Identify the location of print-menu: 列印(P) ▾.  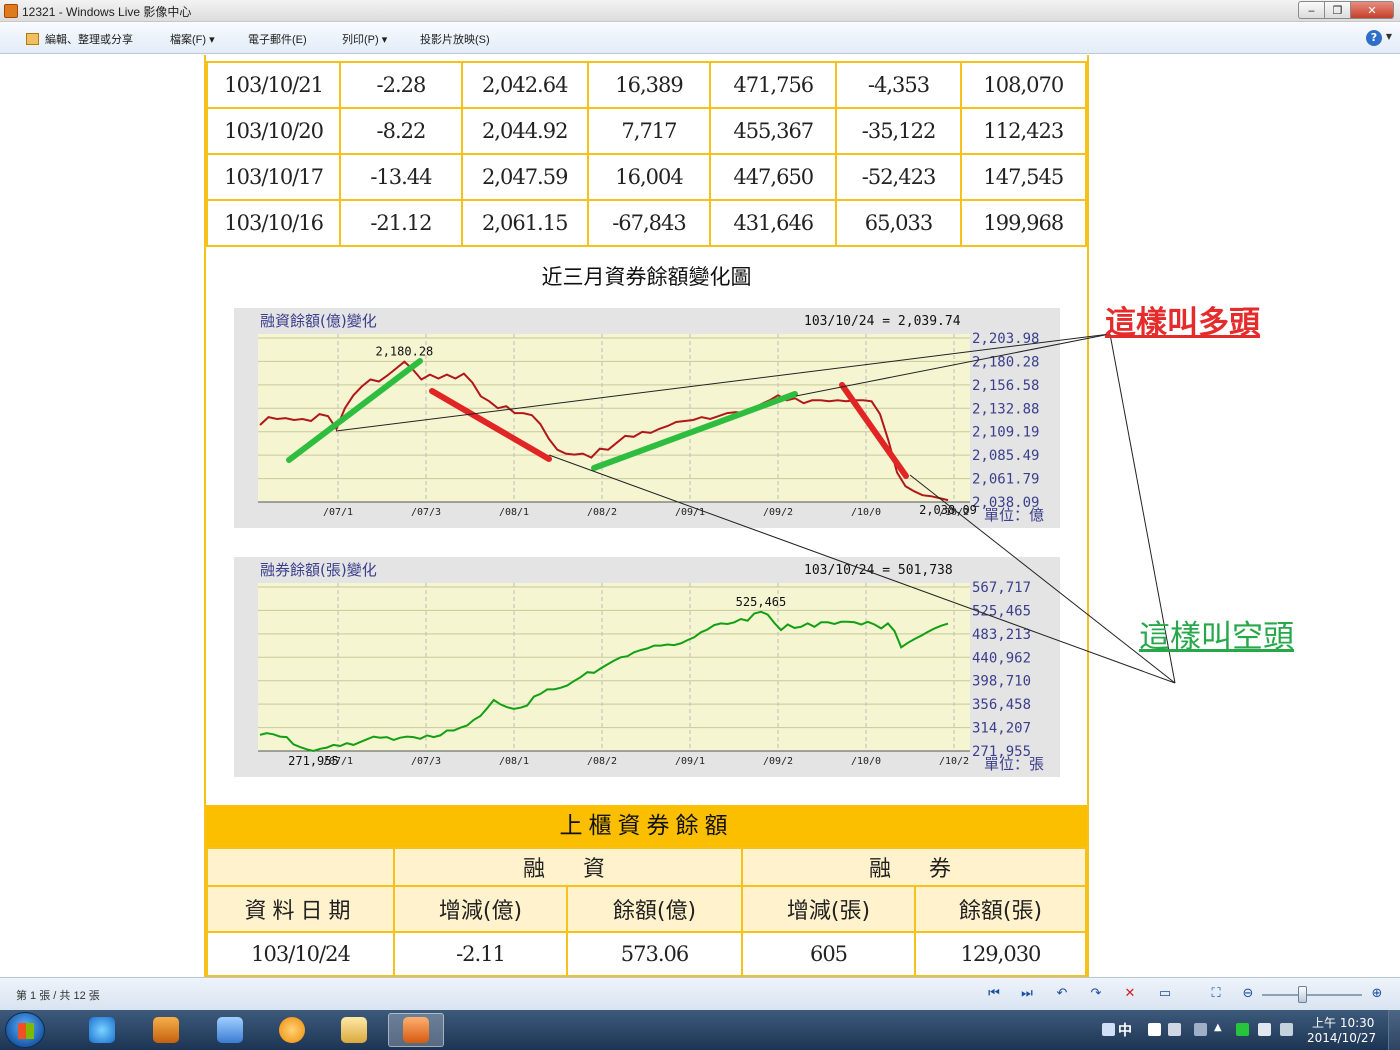
(364, 39).